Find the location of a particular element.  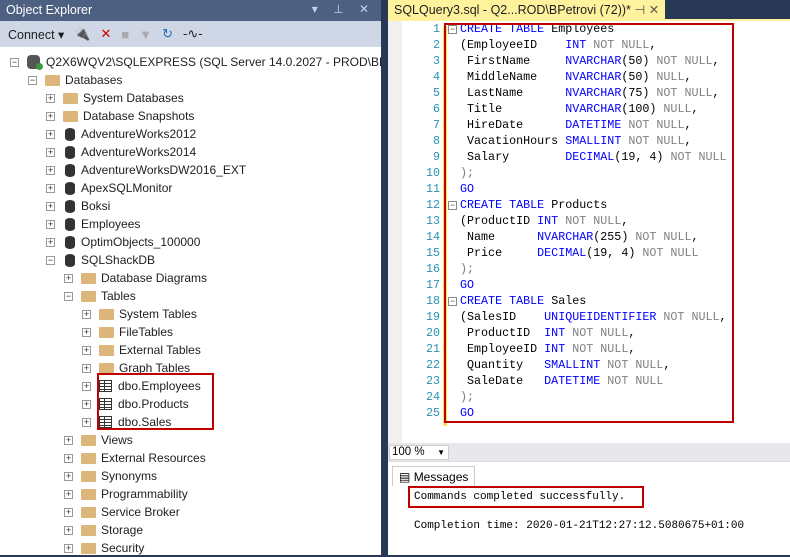

tree-node: + Security is located at coordinates (104, 548).